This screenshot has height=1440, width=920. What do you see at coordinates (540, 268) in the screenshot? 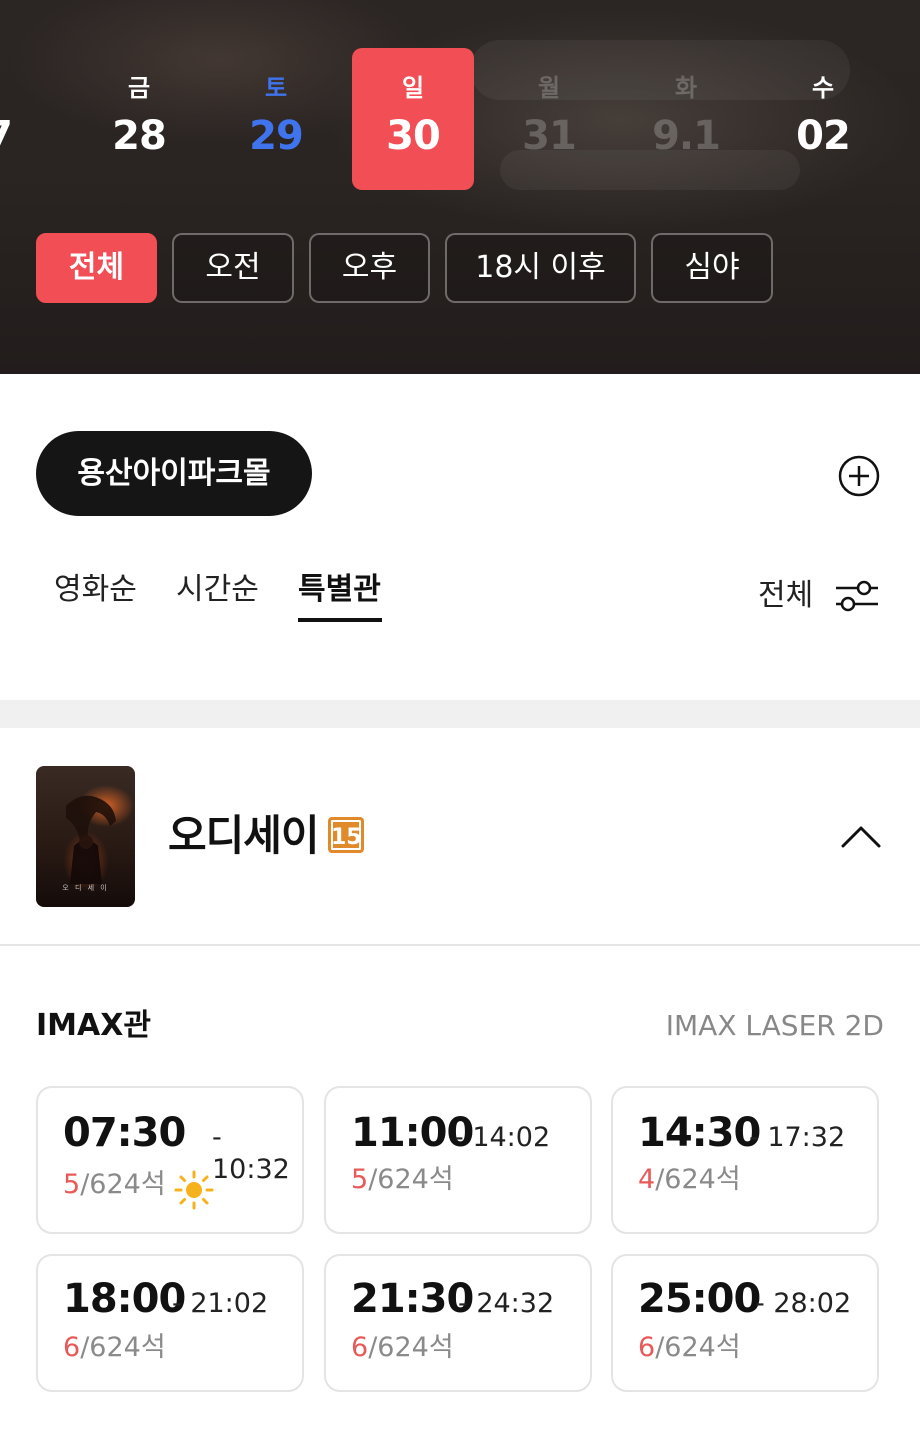
I see `time-filter-after-18: 18시 이후` at bounding box center [540, 268].